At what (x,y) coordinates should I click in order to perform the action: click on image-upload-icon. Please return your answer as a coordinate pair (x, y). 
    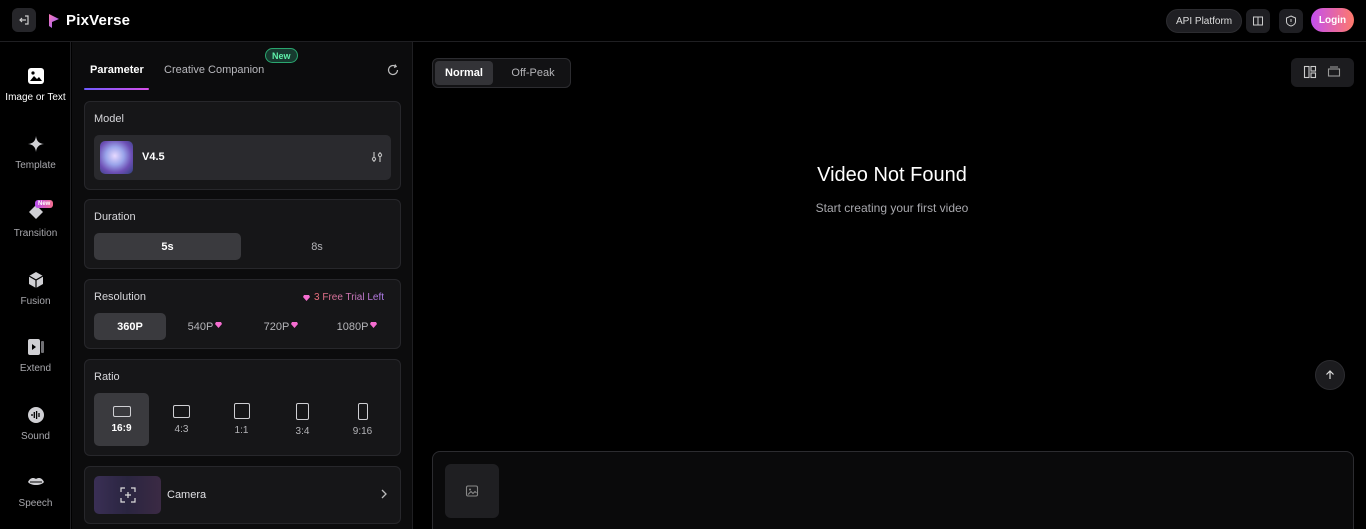
    Looking at the image, I should click on (472, 491).